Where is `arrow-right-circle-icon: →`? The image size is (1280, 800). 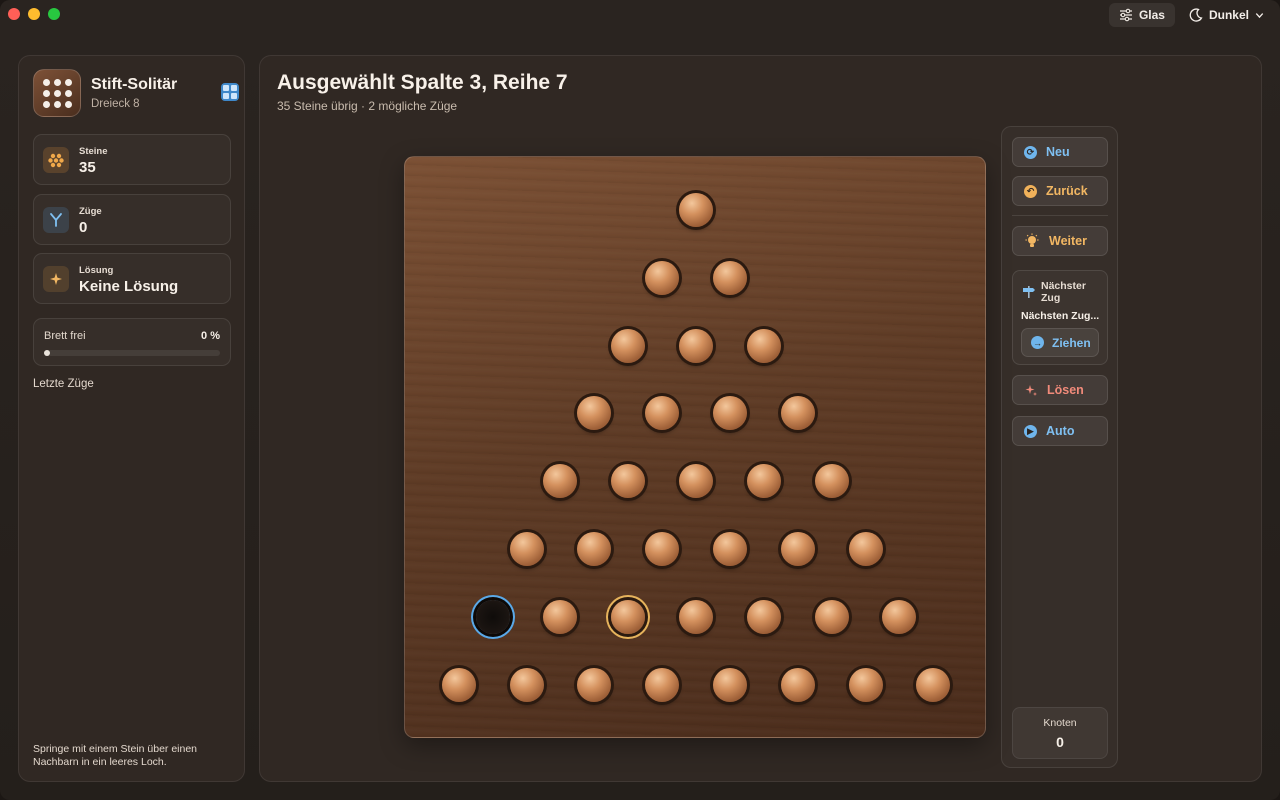
arrow-right-circle-icon: → is located at coordinates (1037, 342).